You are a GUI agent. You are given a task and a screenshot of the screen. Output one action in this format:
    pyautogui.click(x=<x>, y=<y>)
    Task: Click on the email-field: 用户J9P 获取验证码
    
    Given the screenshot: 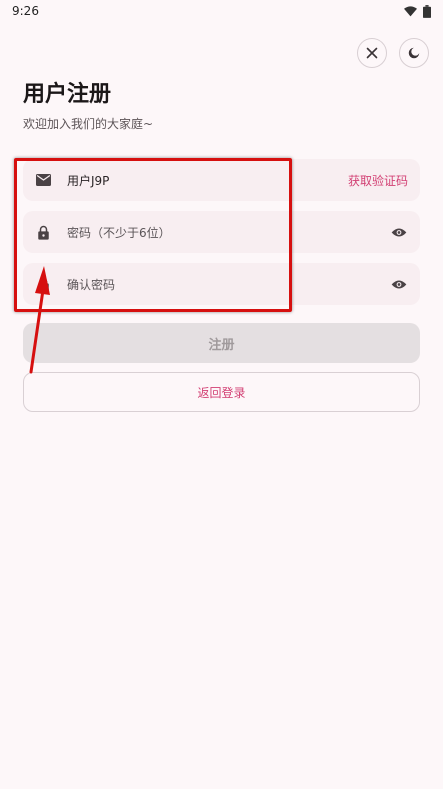 What is the action you would take?
    pyautogui.click(x=221, y=180)
    